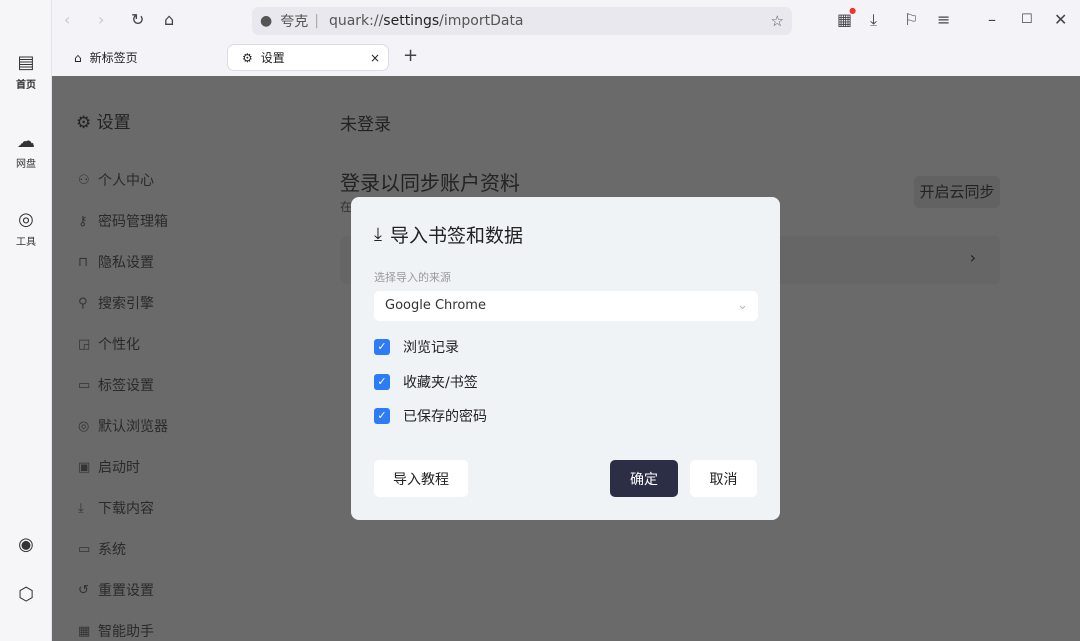 The width and height of the screenshot is (1080, 641). What do you see at coordinates (26, 320) in the screenshot?
I see `left-rail: ▤ 首页 ☁ 网盘 ◎ 工具 ◉ ⬡` at bounding box center [26, 320].